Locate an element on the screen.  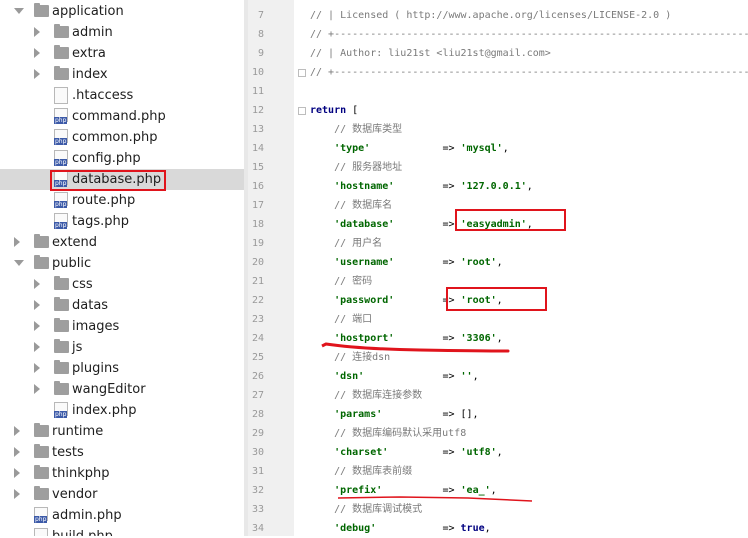
highlight-password-value is located at coordinates (496, 299).